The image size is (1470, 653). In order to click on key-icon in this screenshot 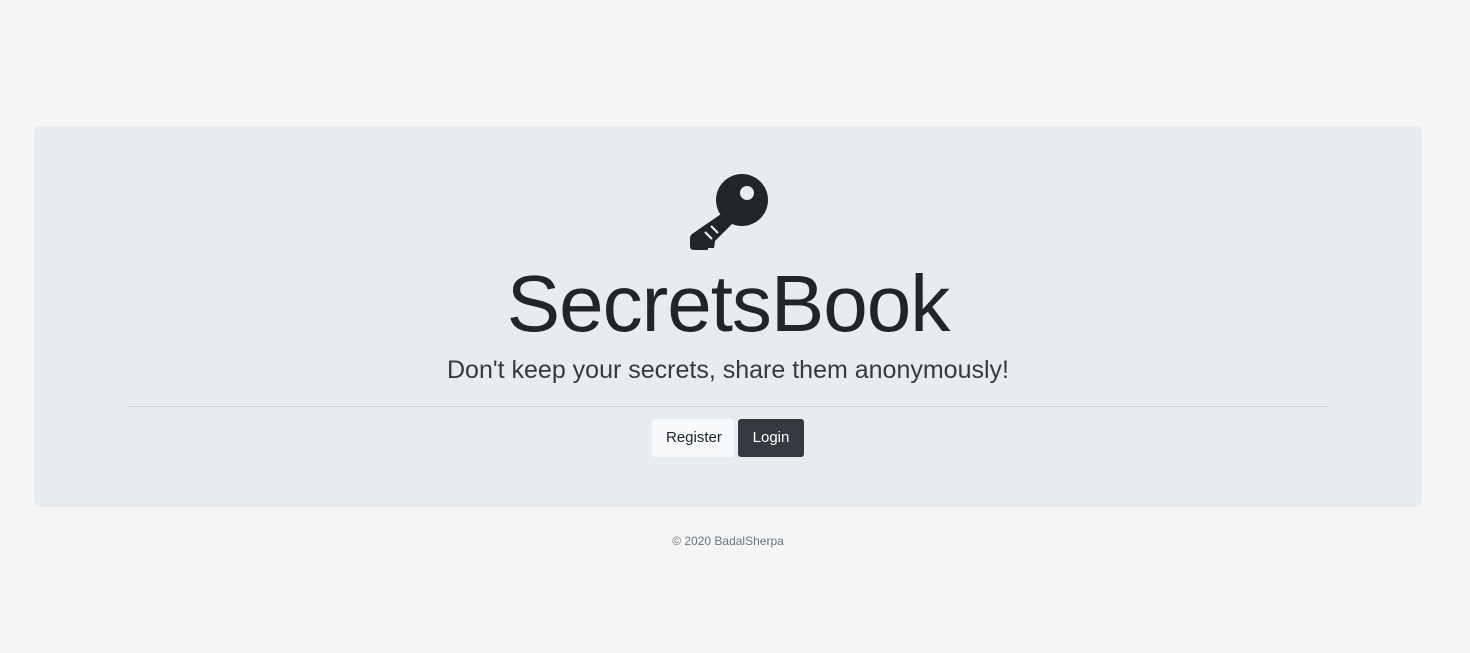, I will do `click(729, 212)`.